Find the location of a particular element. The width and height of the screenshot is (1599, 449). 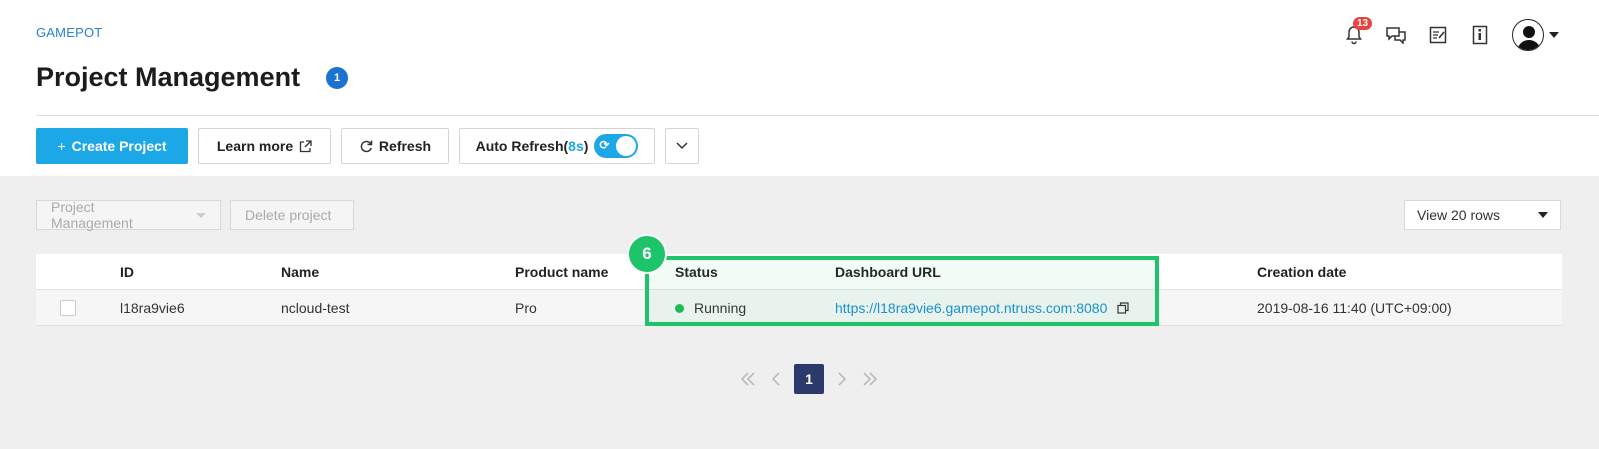

auto-refresh-label-close: ) is located at coordinates (586, 146).